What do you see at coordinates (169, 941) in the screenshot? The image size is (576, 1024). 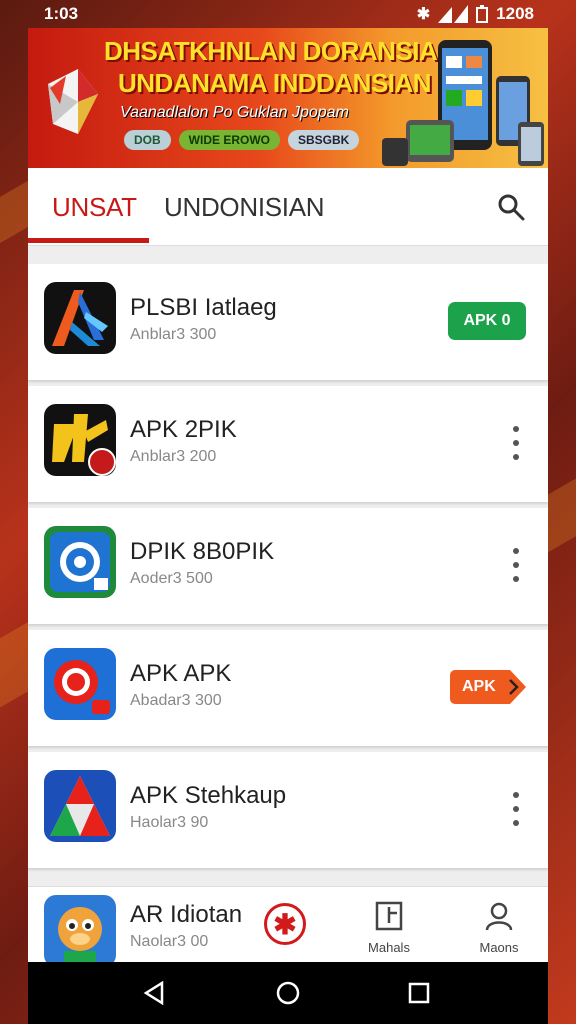 I see `nav-app-meta: Naolar3 00` at bounding box center [169, 941].